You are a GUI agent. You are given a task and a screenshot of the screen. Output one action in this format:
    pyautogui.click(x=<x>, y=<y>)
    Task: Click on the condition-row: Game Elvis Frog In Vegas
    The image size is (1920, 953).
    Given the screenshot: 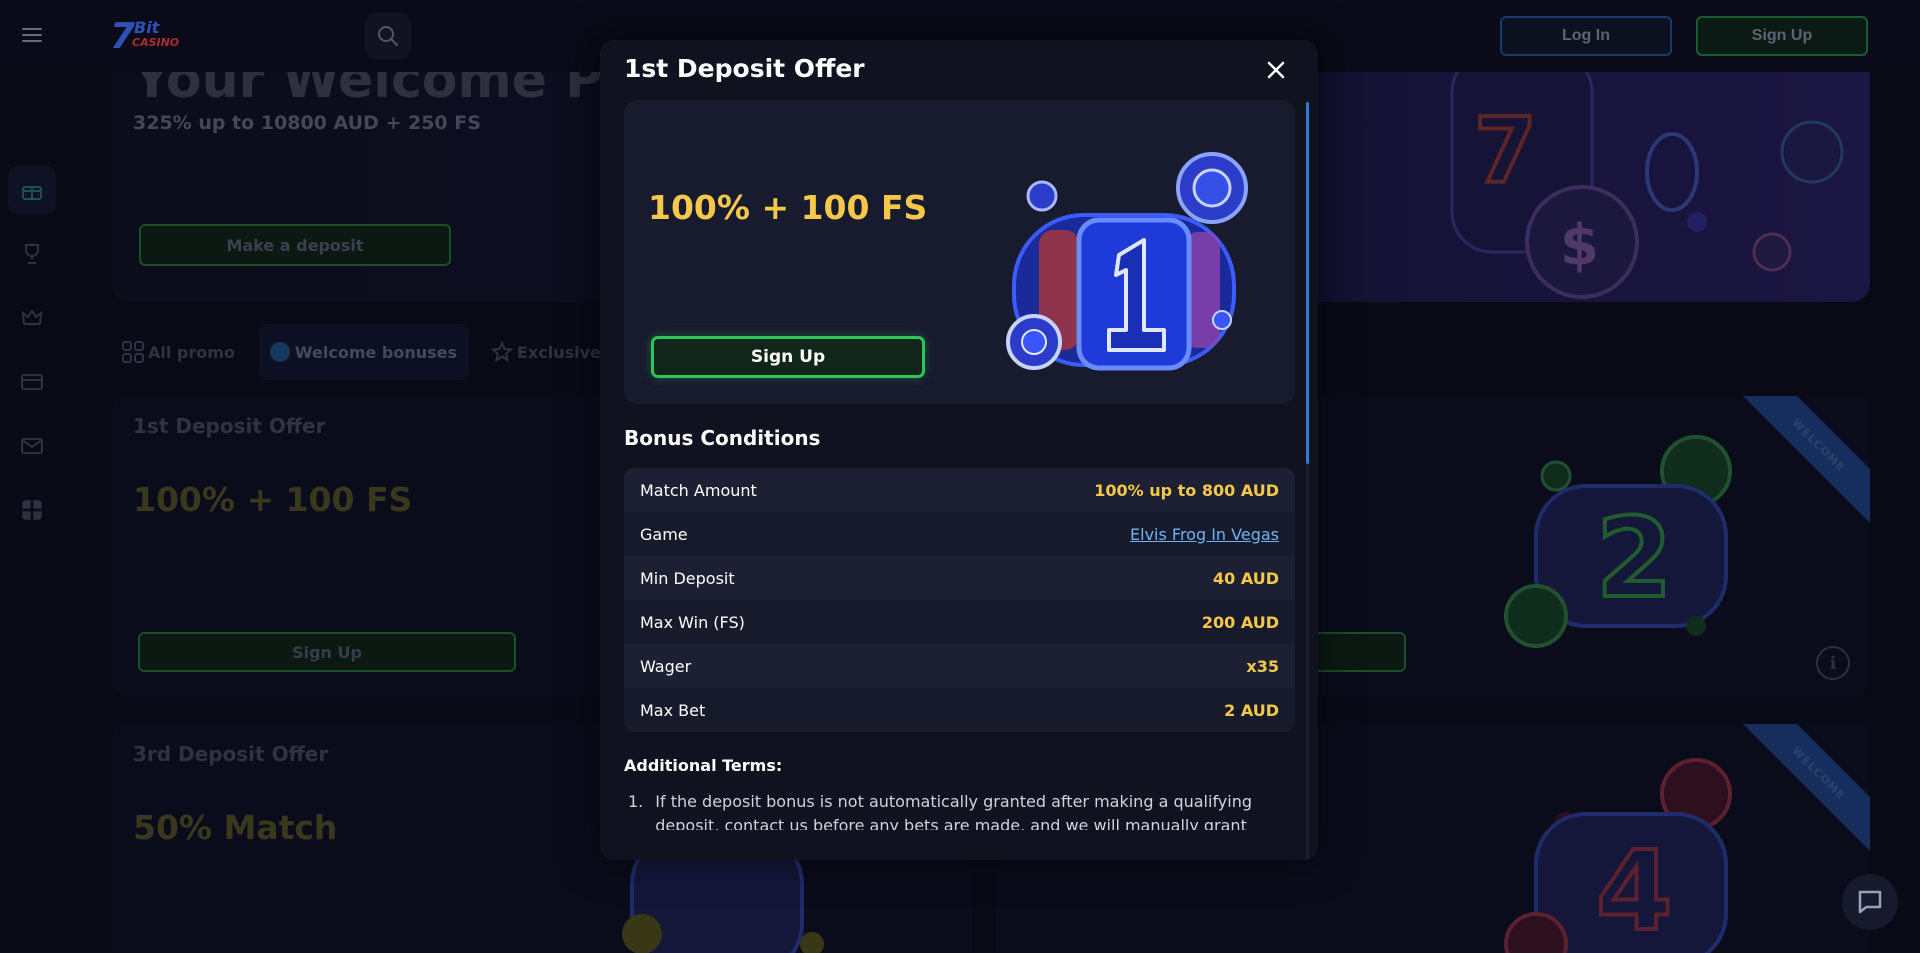 What is the action you would take?
    pyautogui.click(x=959, y=534)
    